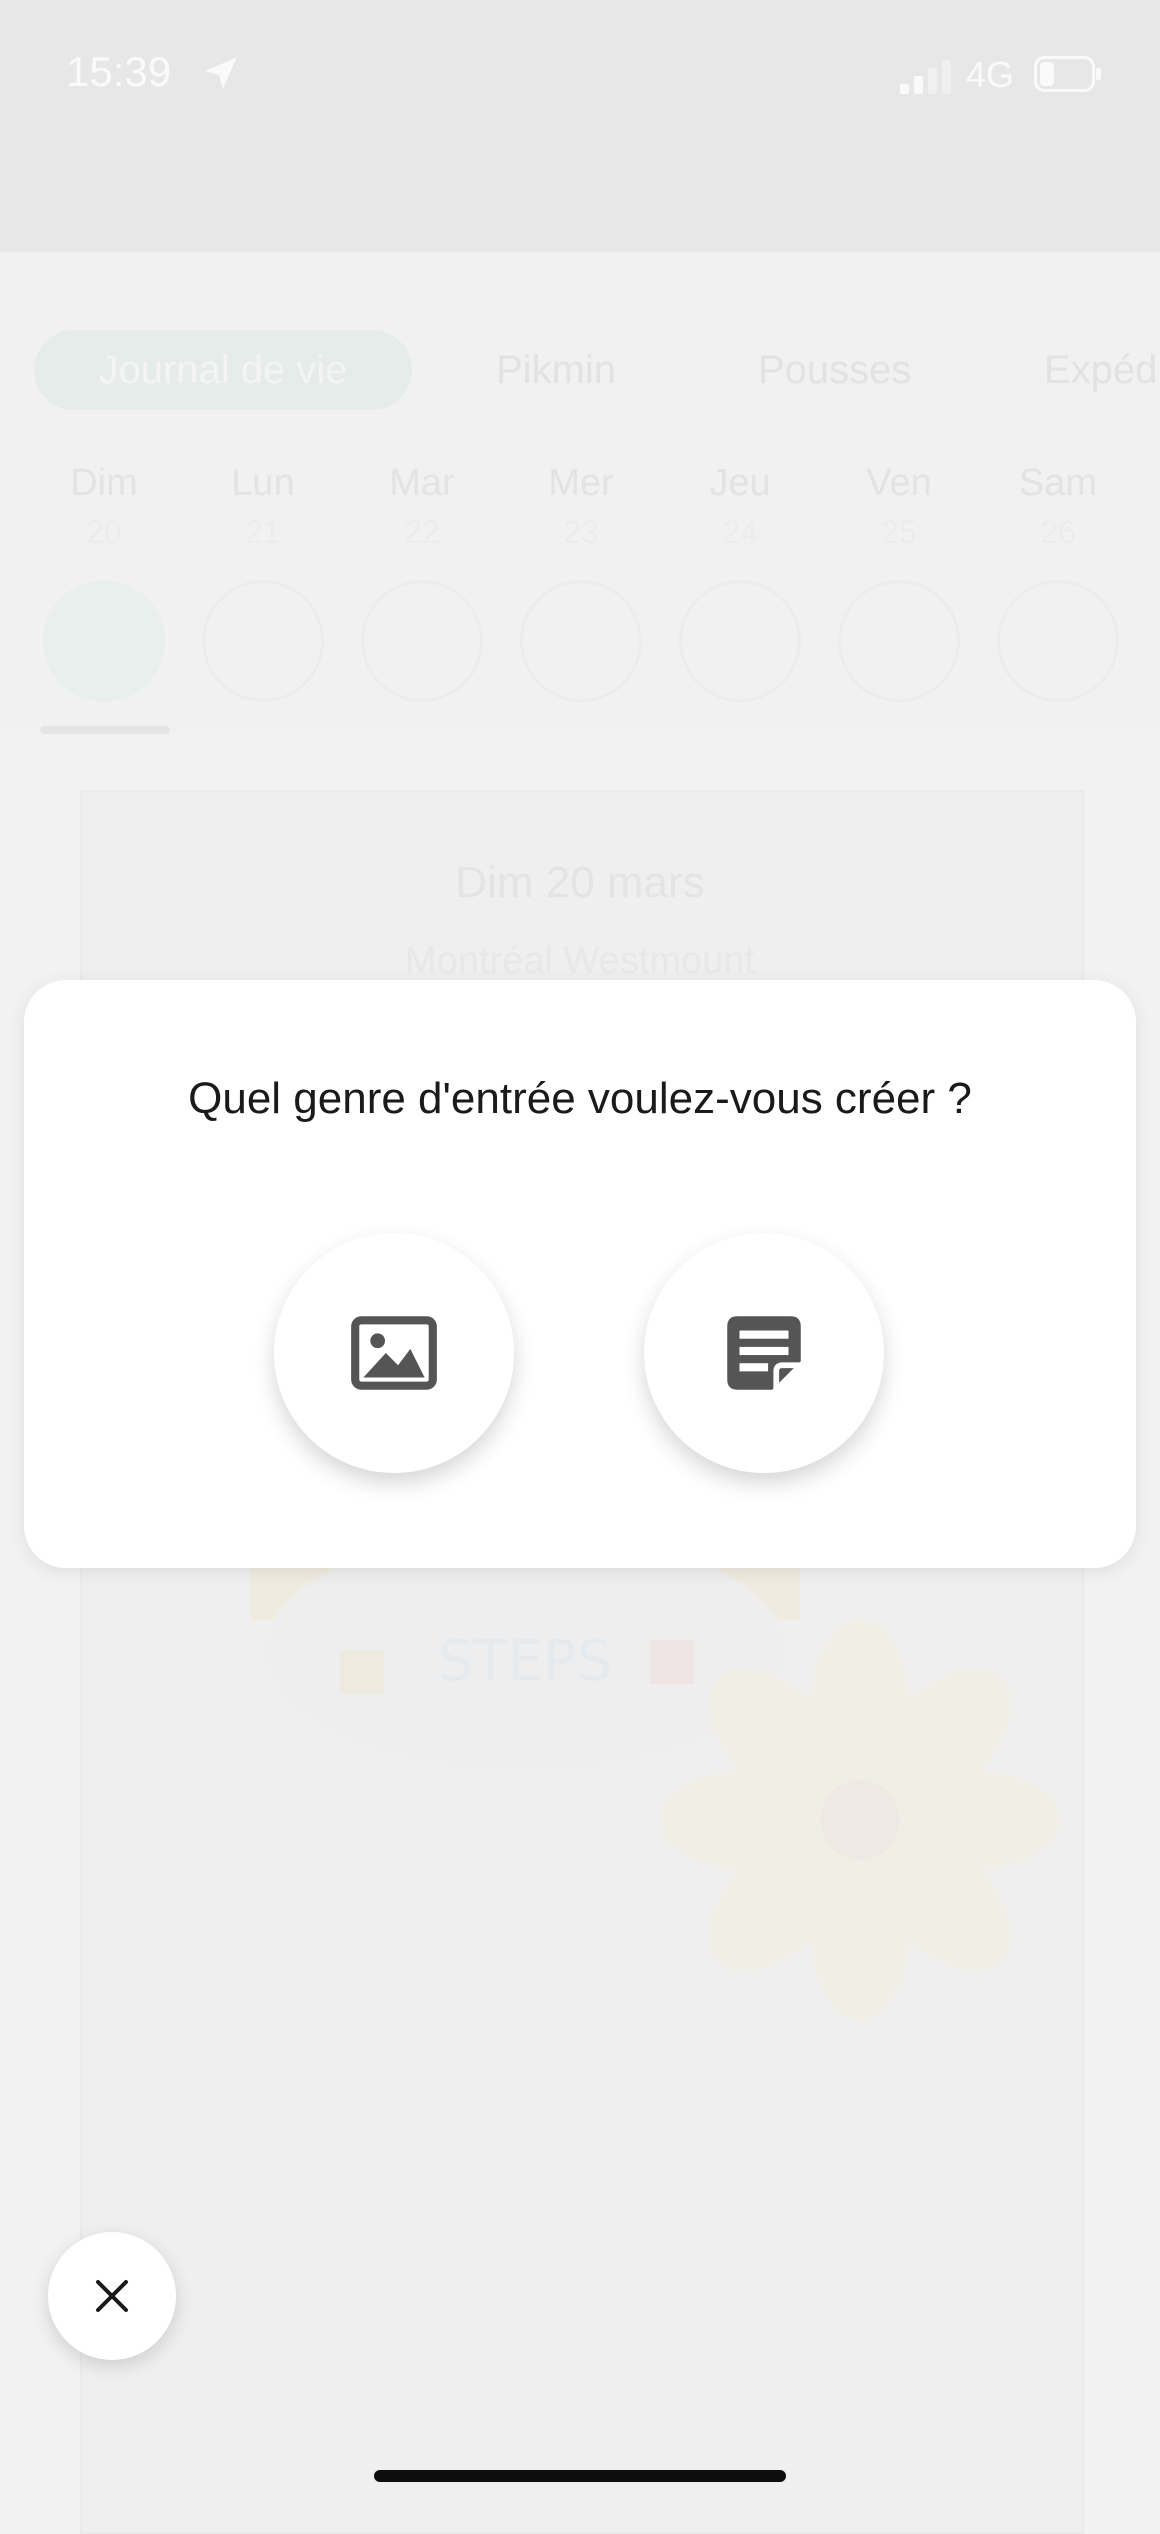 The height and width of the screenshot is (2534, 1160). What do you see at coordinates (581, 532) in the screenshot?
I see `weekday-date: 23` at bounding box center [581, 532].